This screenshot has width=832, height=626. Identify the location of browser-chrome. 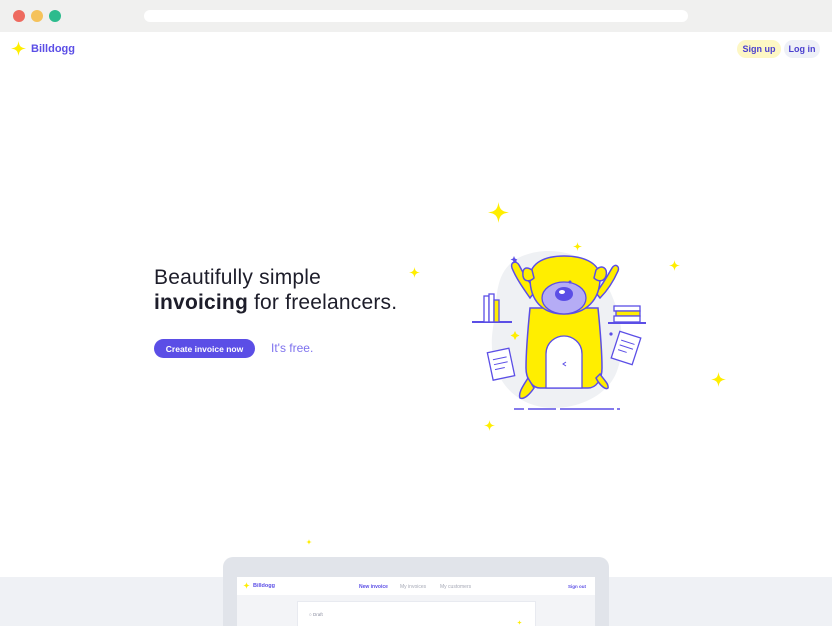
(416, 16).